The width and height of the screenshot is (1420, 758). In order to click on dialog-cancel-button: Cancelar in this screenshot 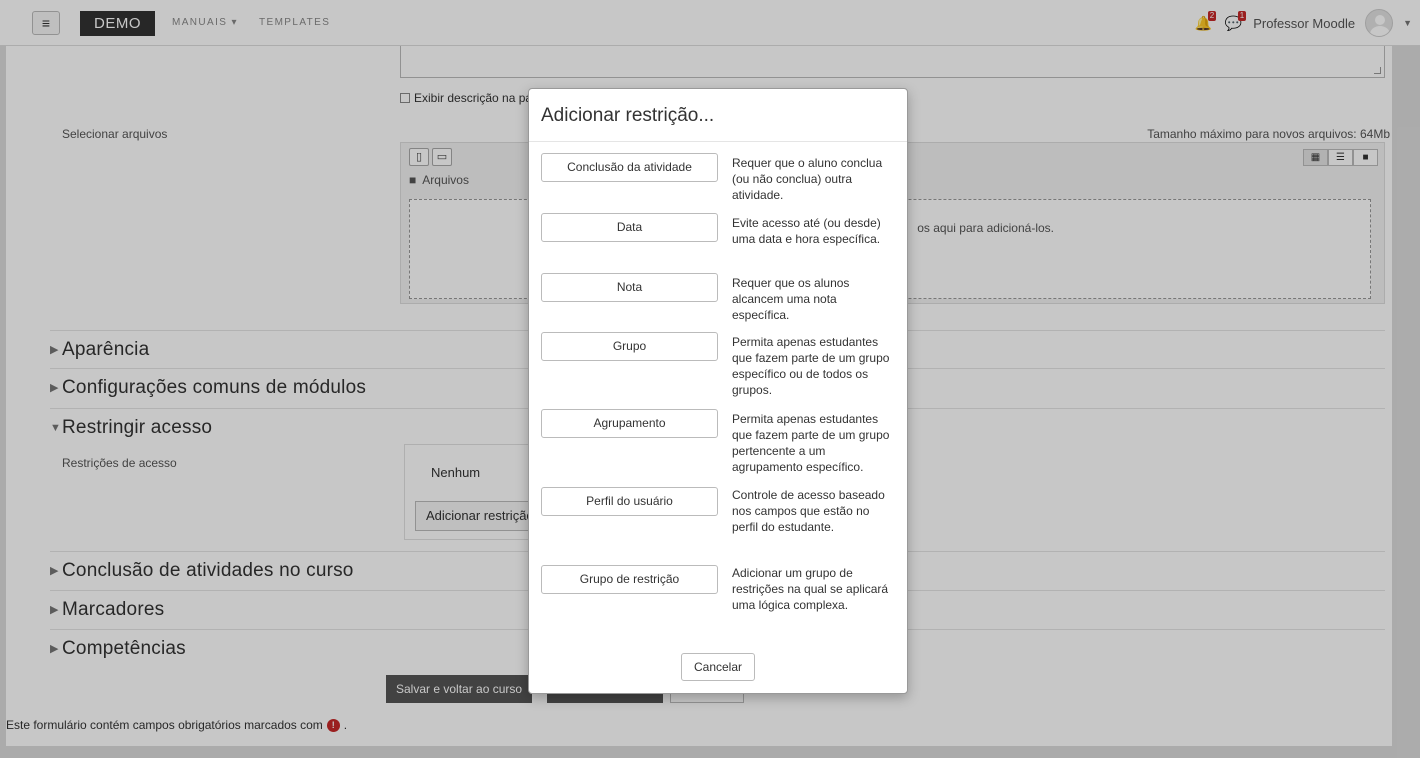, I will do `click(718, 667)`.